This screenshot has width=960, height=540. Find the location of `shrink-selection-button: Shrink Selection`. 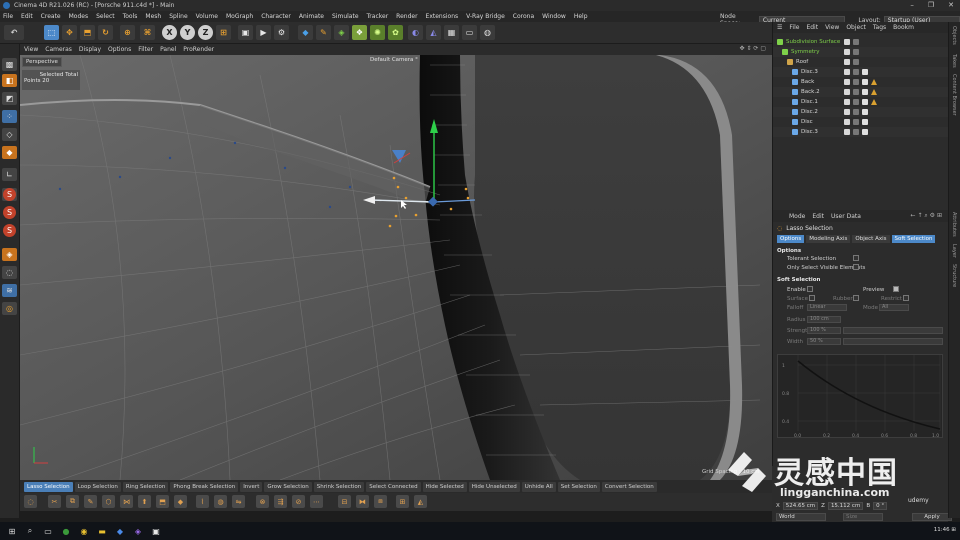

shrink-selection-button: Shrink Selection is located at coordinates (339, 486).